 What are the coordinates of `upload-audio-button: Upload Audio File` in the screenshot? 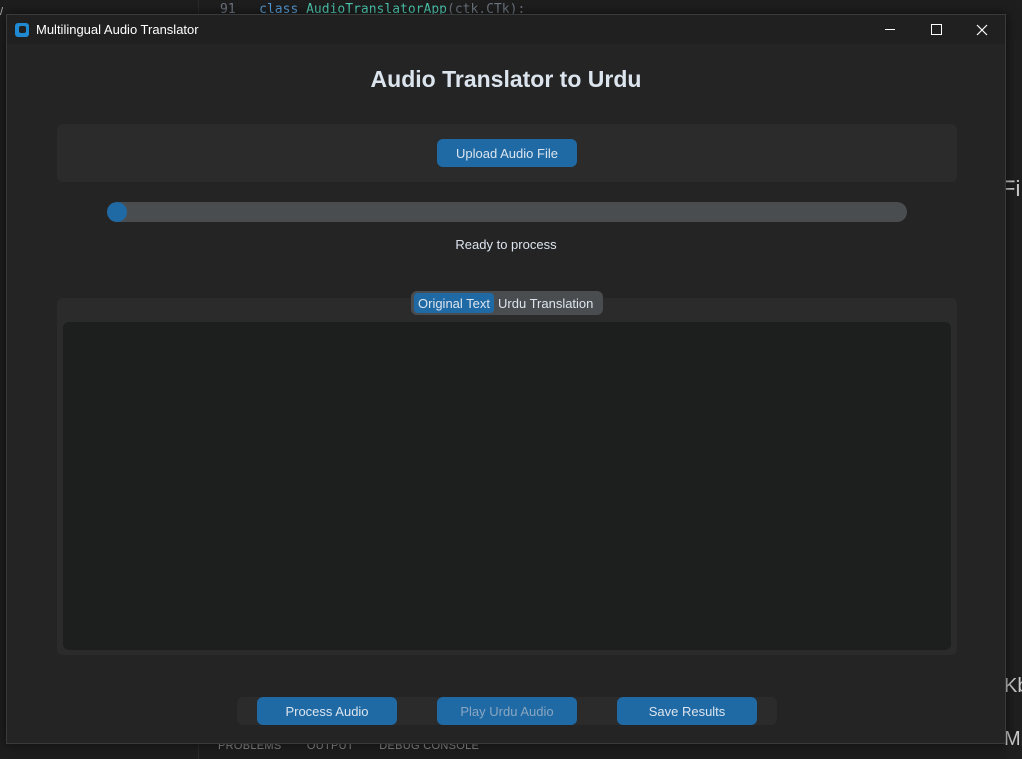 It's located at (507, 153).